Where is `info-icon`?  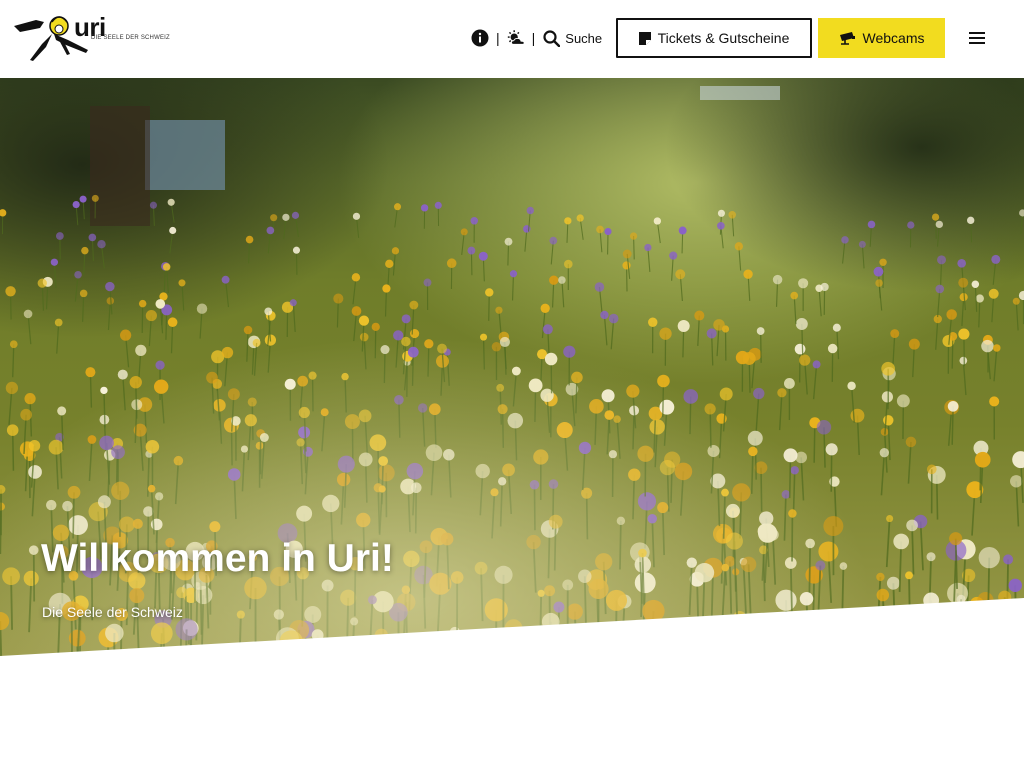
info-icon is located at coordinates (480, 38).